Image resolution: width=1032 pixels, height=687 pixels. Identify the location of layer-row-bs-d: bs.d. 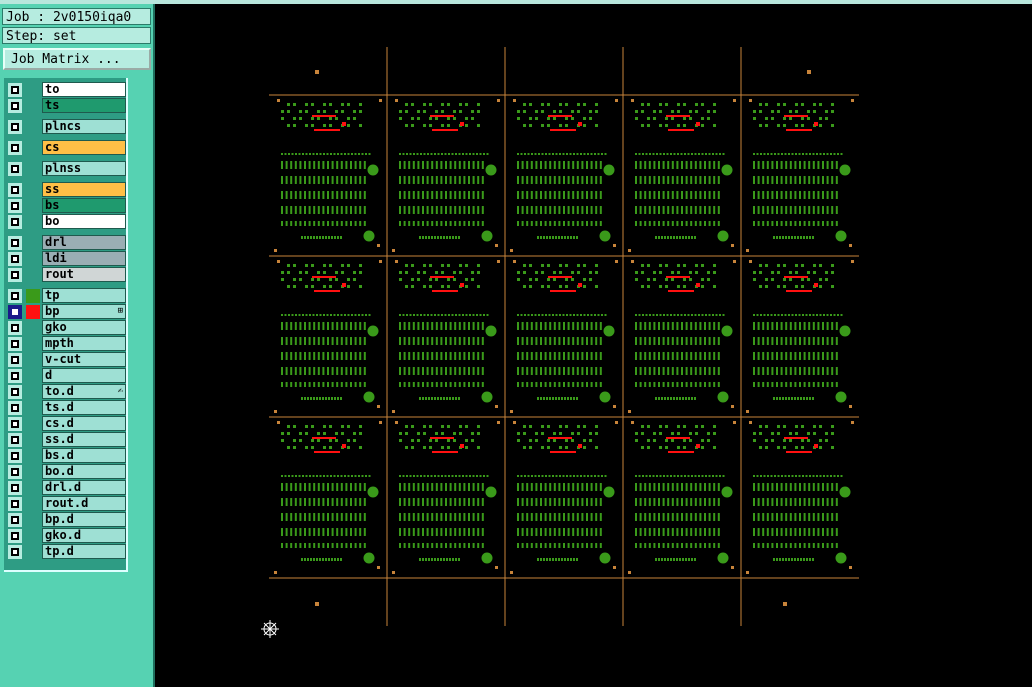
(66, 456).